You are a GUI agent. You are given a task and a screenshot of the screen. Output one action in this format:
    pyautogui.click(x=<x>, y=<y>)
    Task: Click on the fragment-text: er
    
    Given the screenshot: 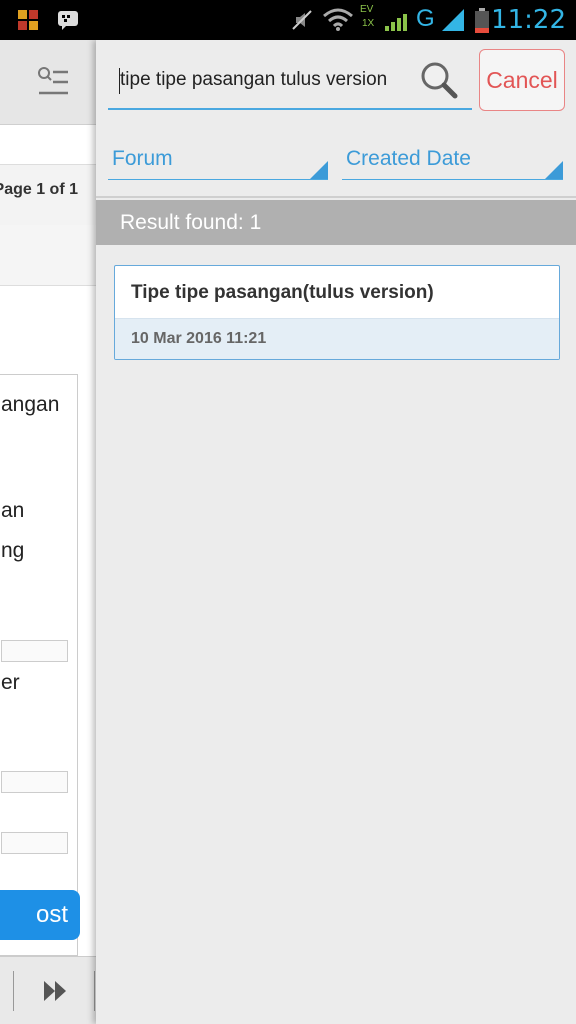 What is the action you would take?
    pyautogui.click(x=10, y=682)
    